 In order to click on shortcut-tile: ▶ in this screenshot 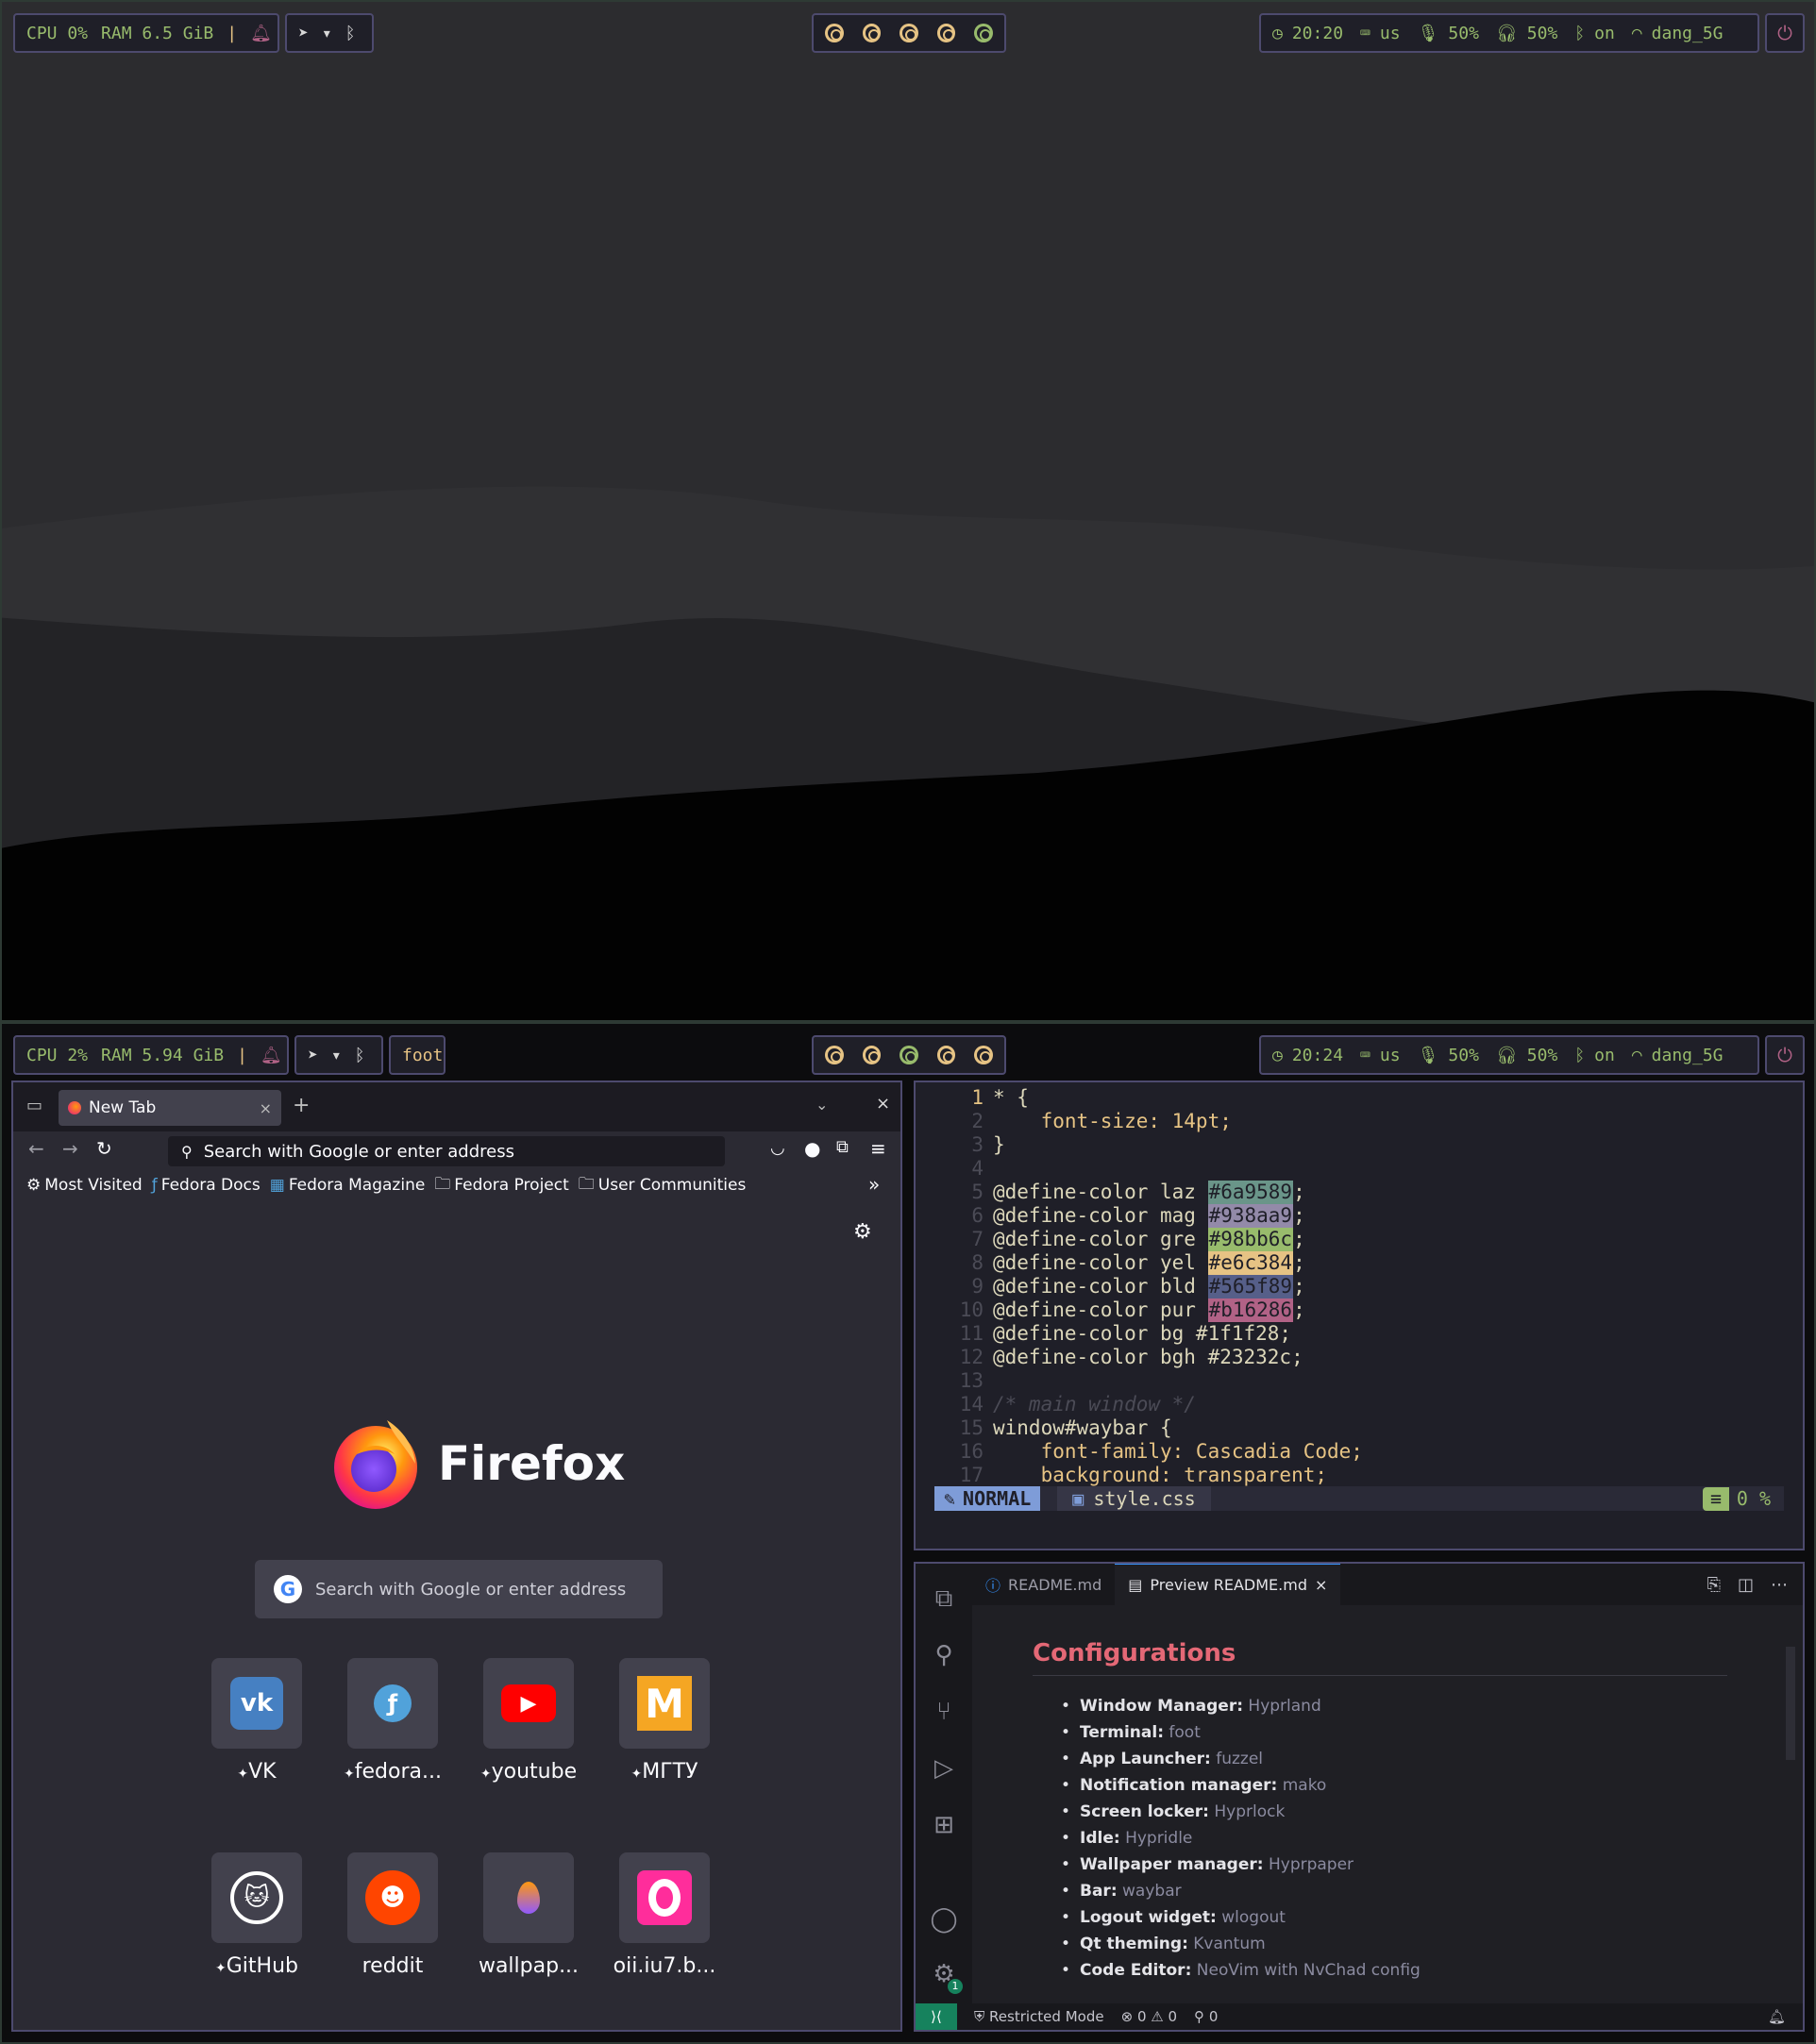, I will do `click(528, 1704)`.